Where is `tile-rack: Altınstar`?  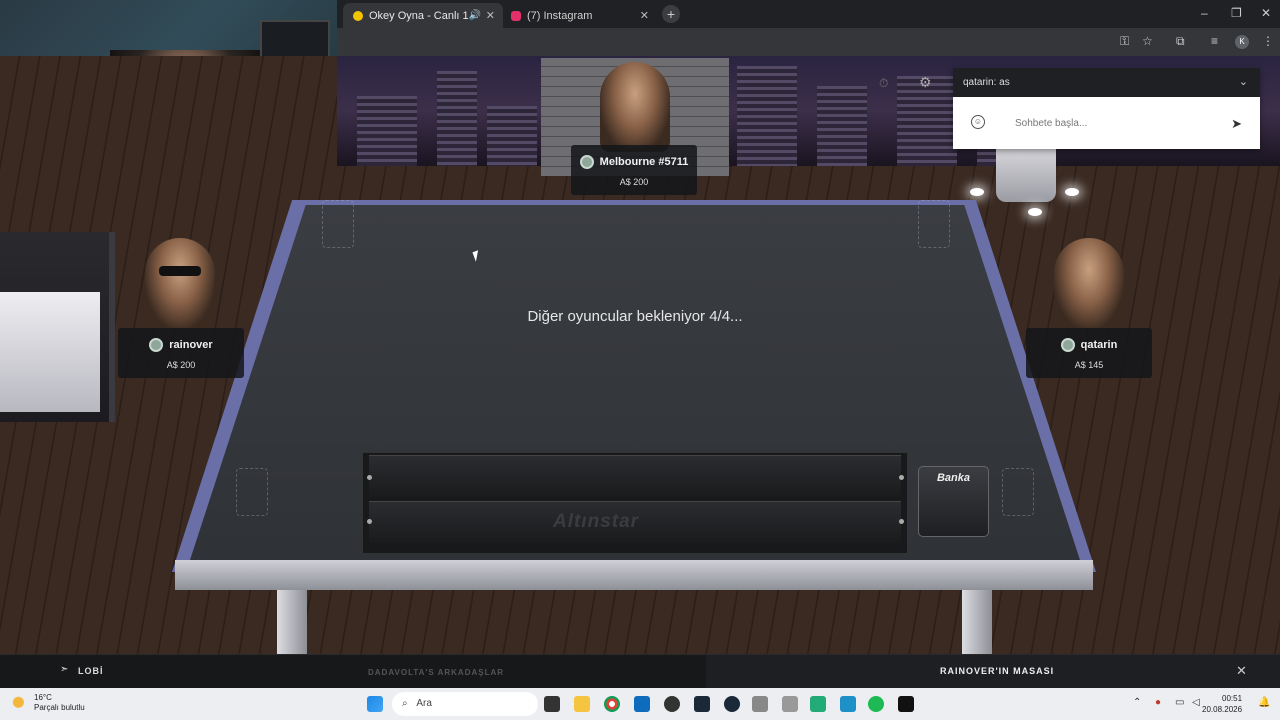
tile-rack: Altınstar is located at coordinates (635, 503).